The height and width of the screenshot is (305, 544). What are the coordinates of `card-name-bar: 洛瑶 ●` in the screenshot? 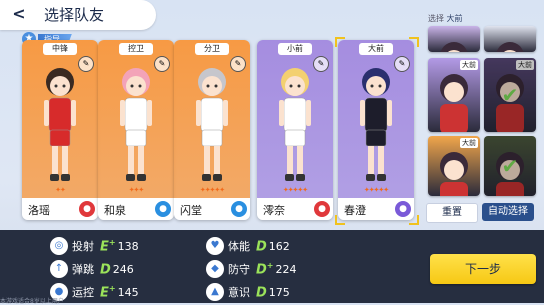 It's located at (60, 209).